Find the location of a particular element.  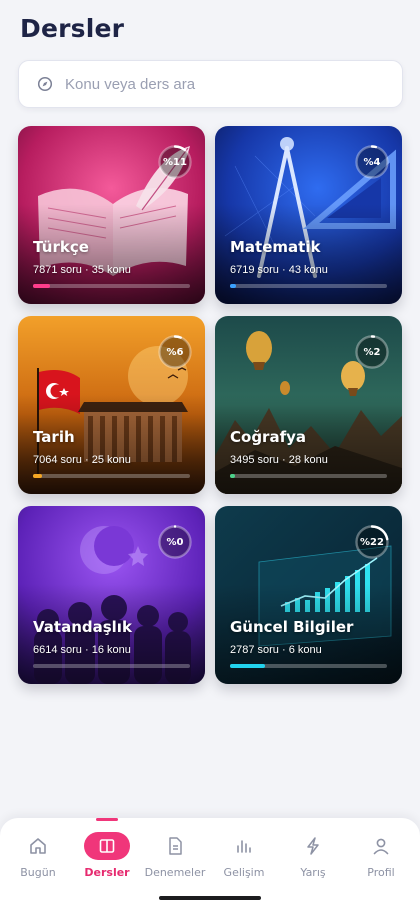

progress-ring: %22 is located at coordinates (372, 542).